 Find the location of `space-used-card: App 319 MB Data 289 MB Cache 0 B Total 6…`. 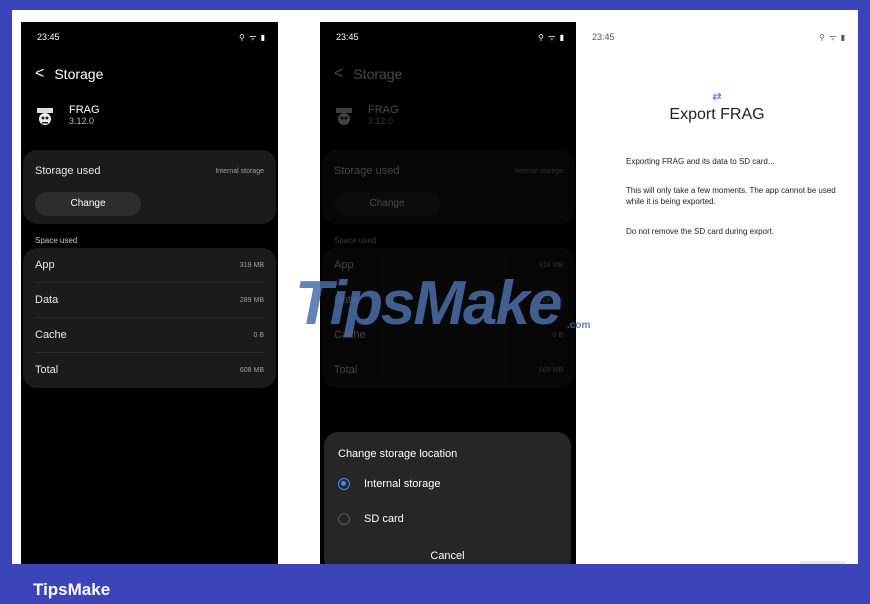

space-used-card: App 319 MB Data 289 MB Cache 0 B Total 6… is located at coordinates (149, 318).